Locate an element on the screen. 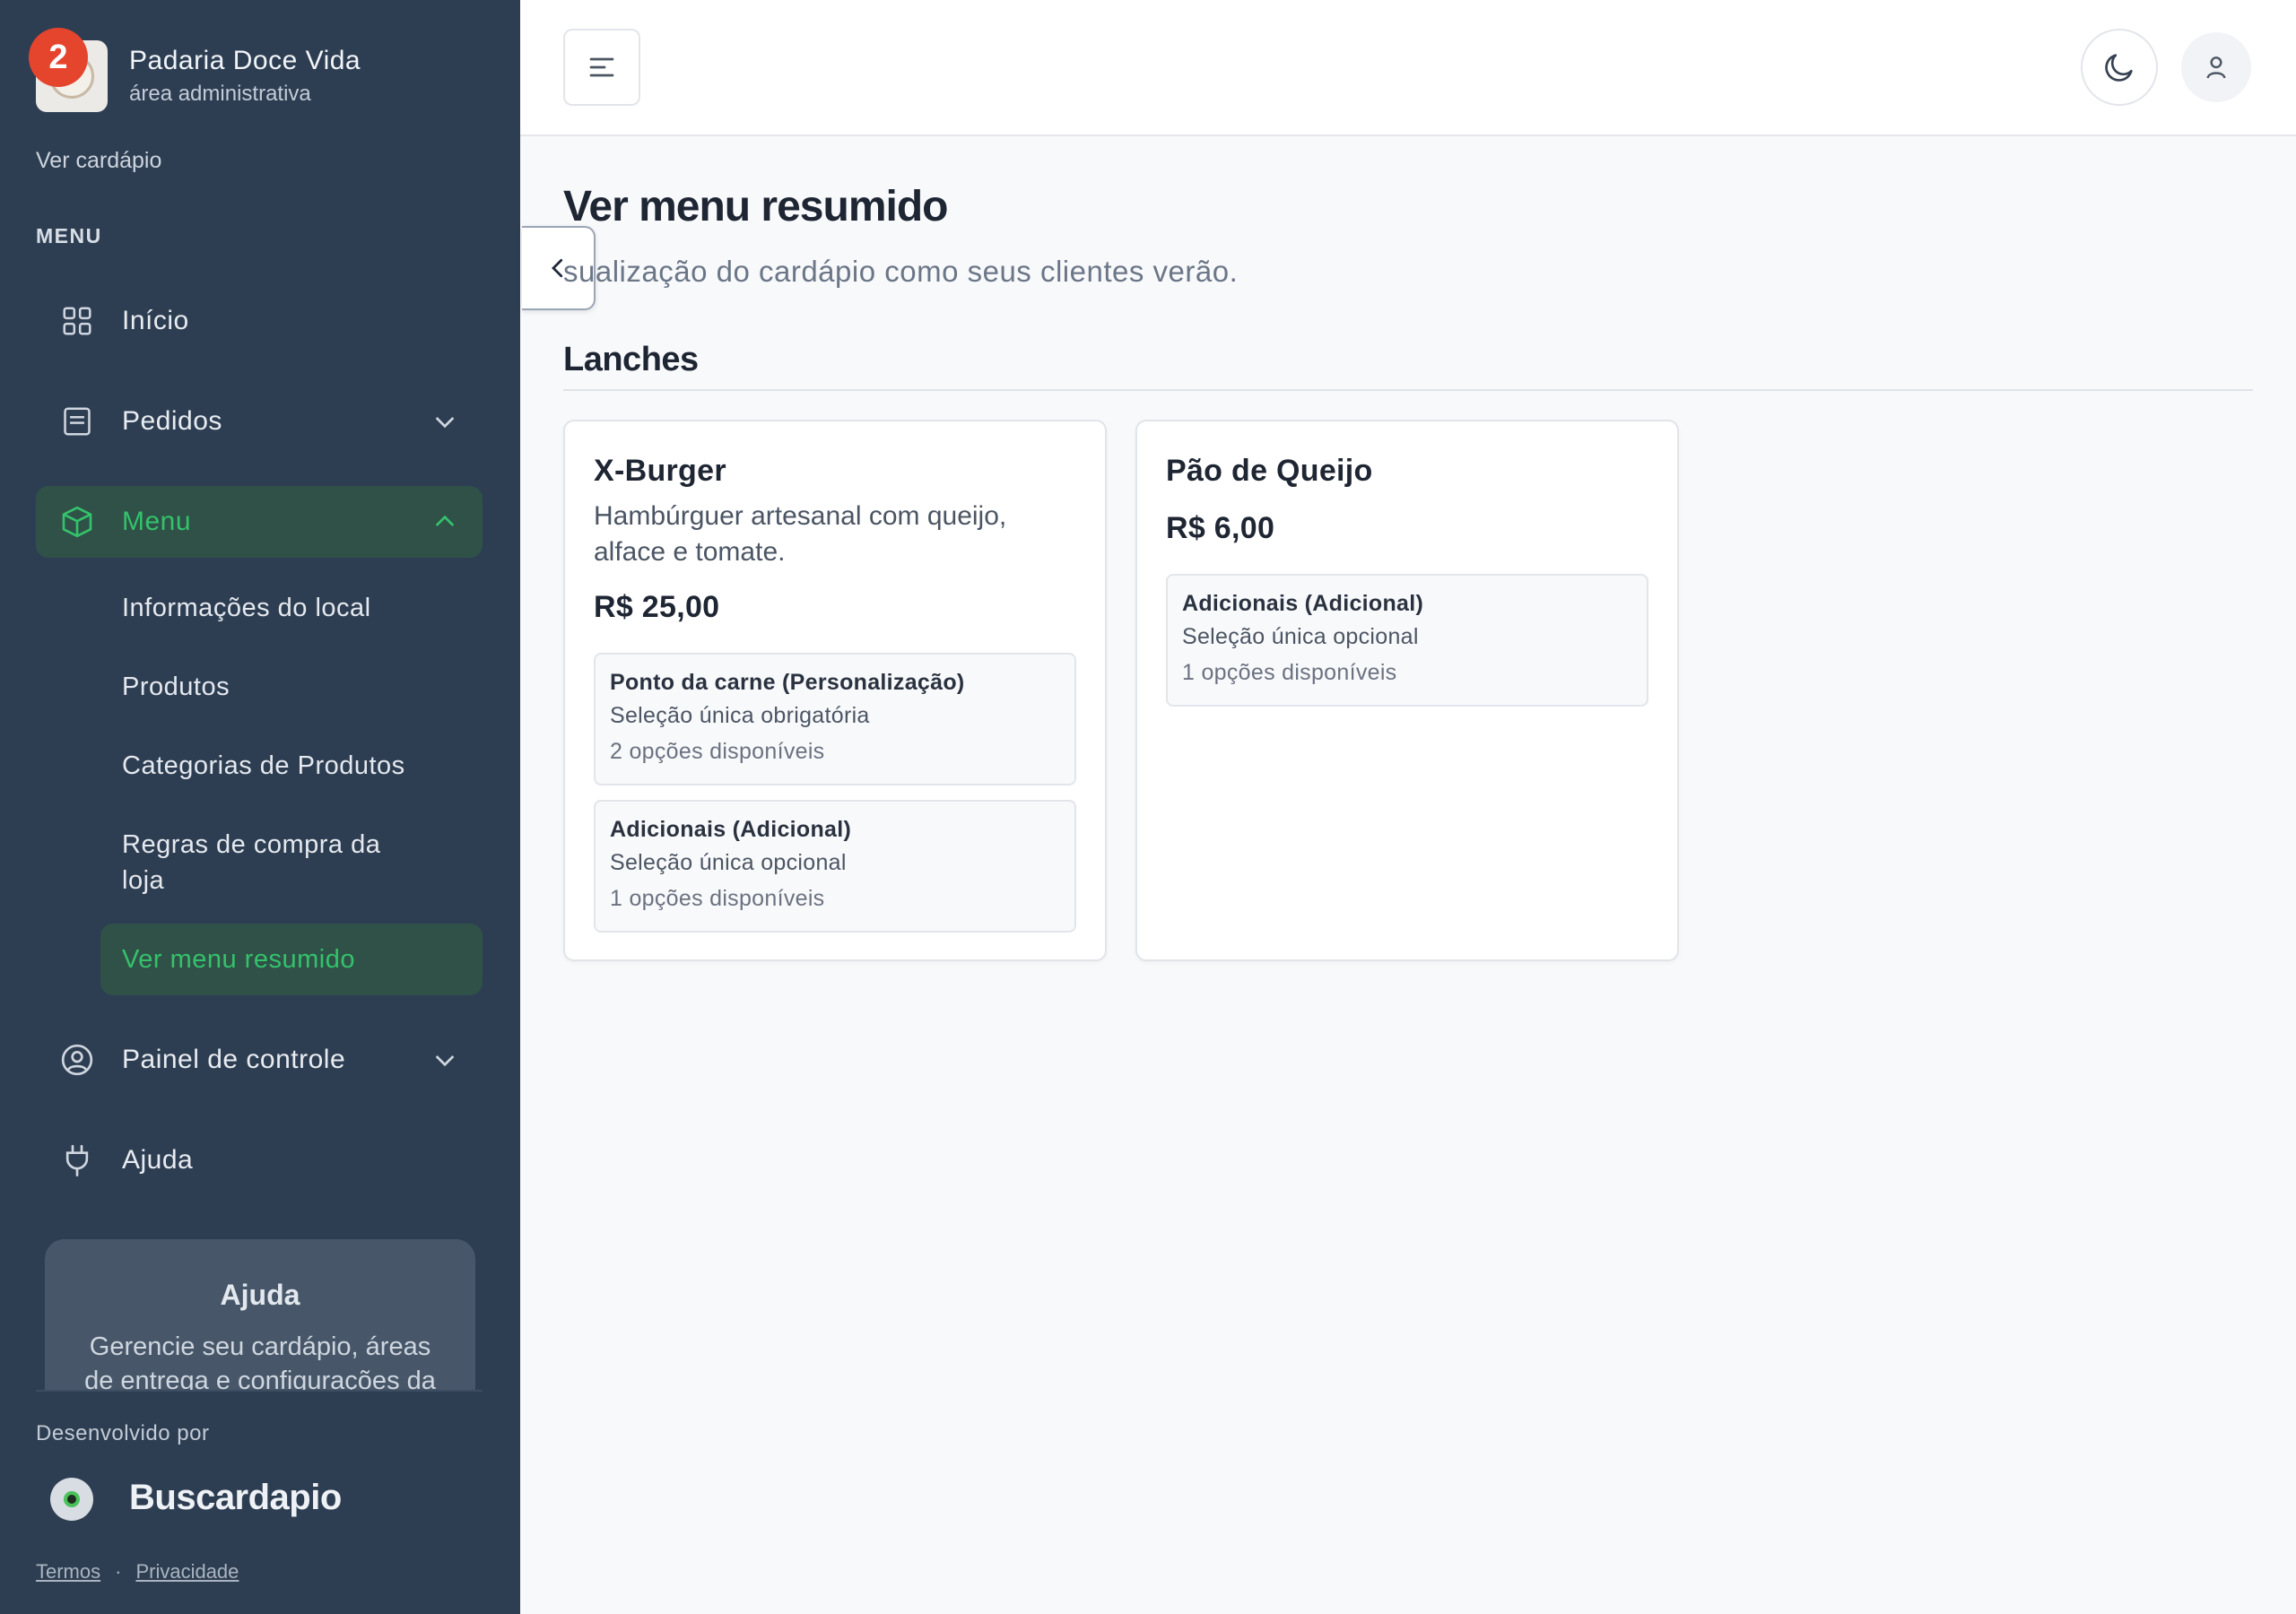  legal-links: Termos · Privacidade is located at coordinates (137, 1572).